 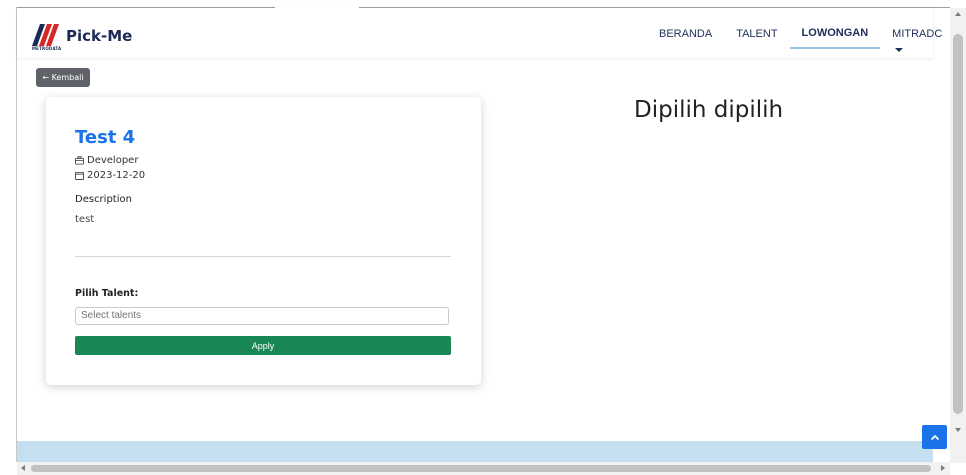 I want to click on calendar-icon, so click(x=79, y=175).